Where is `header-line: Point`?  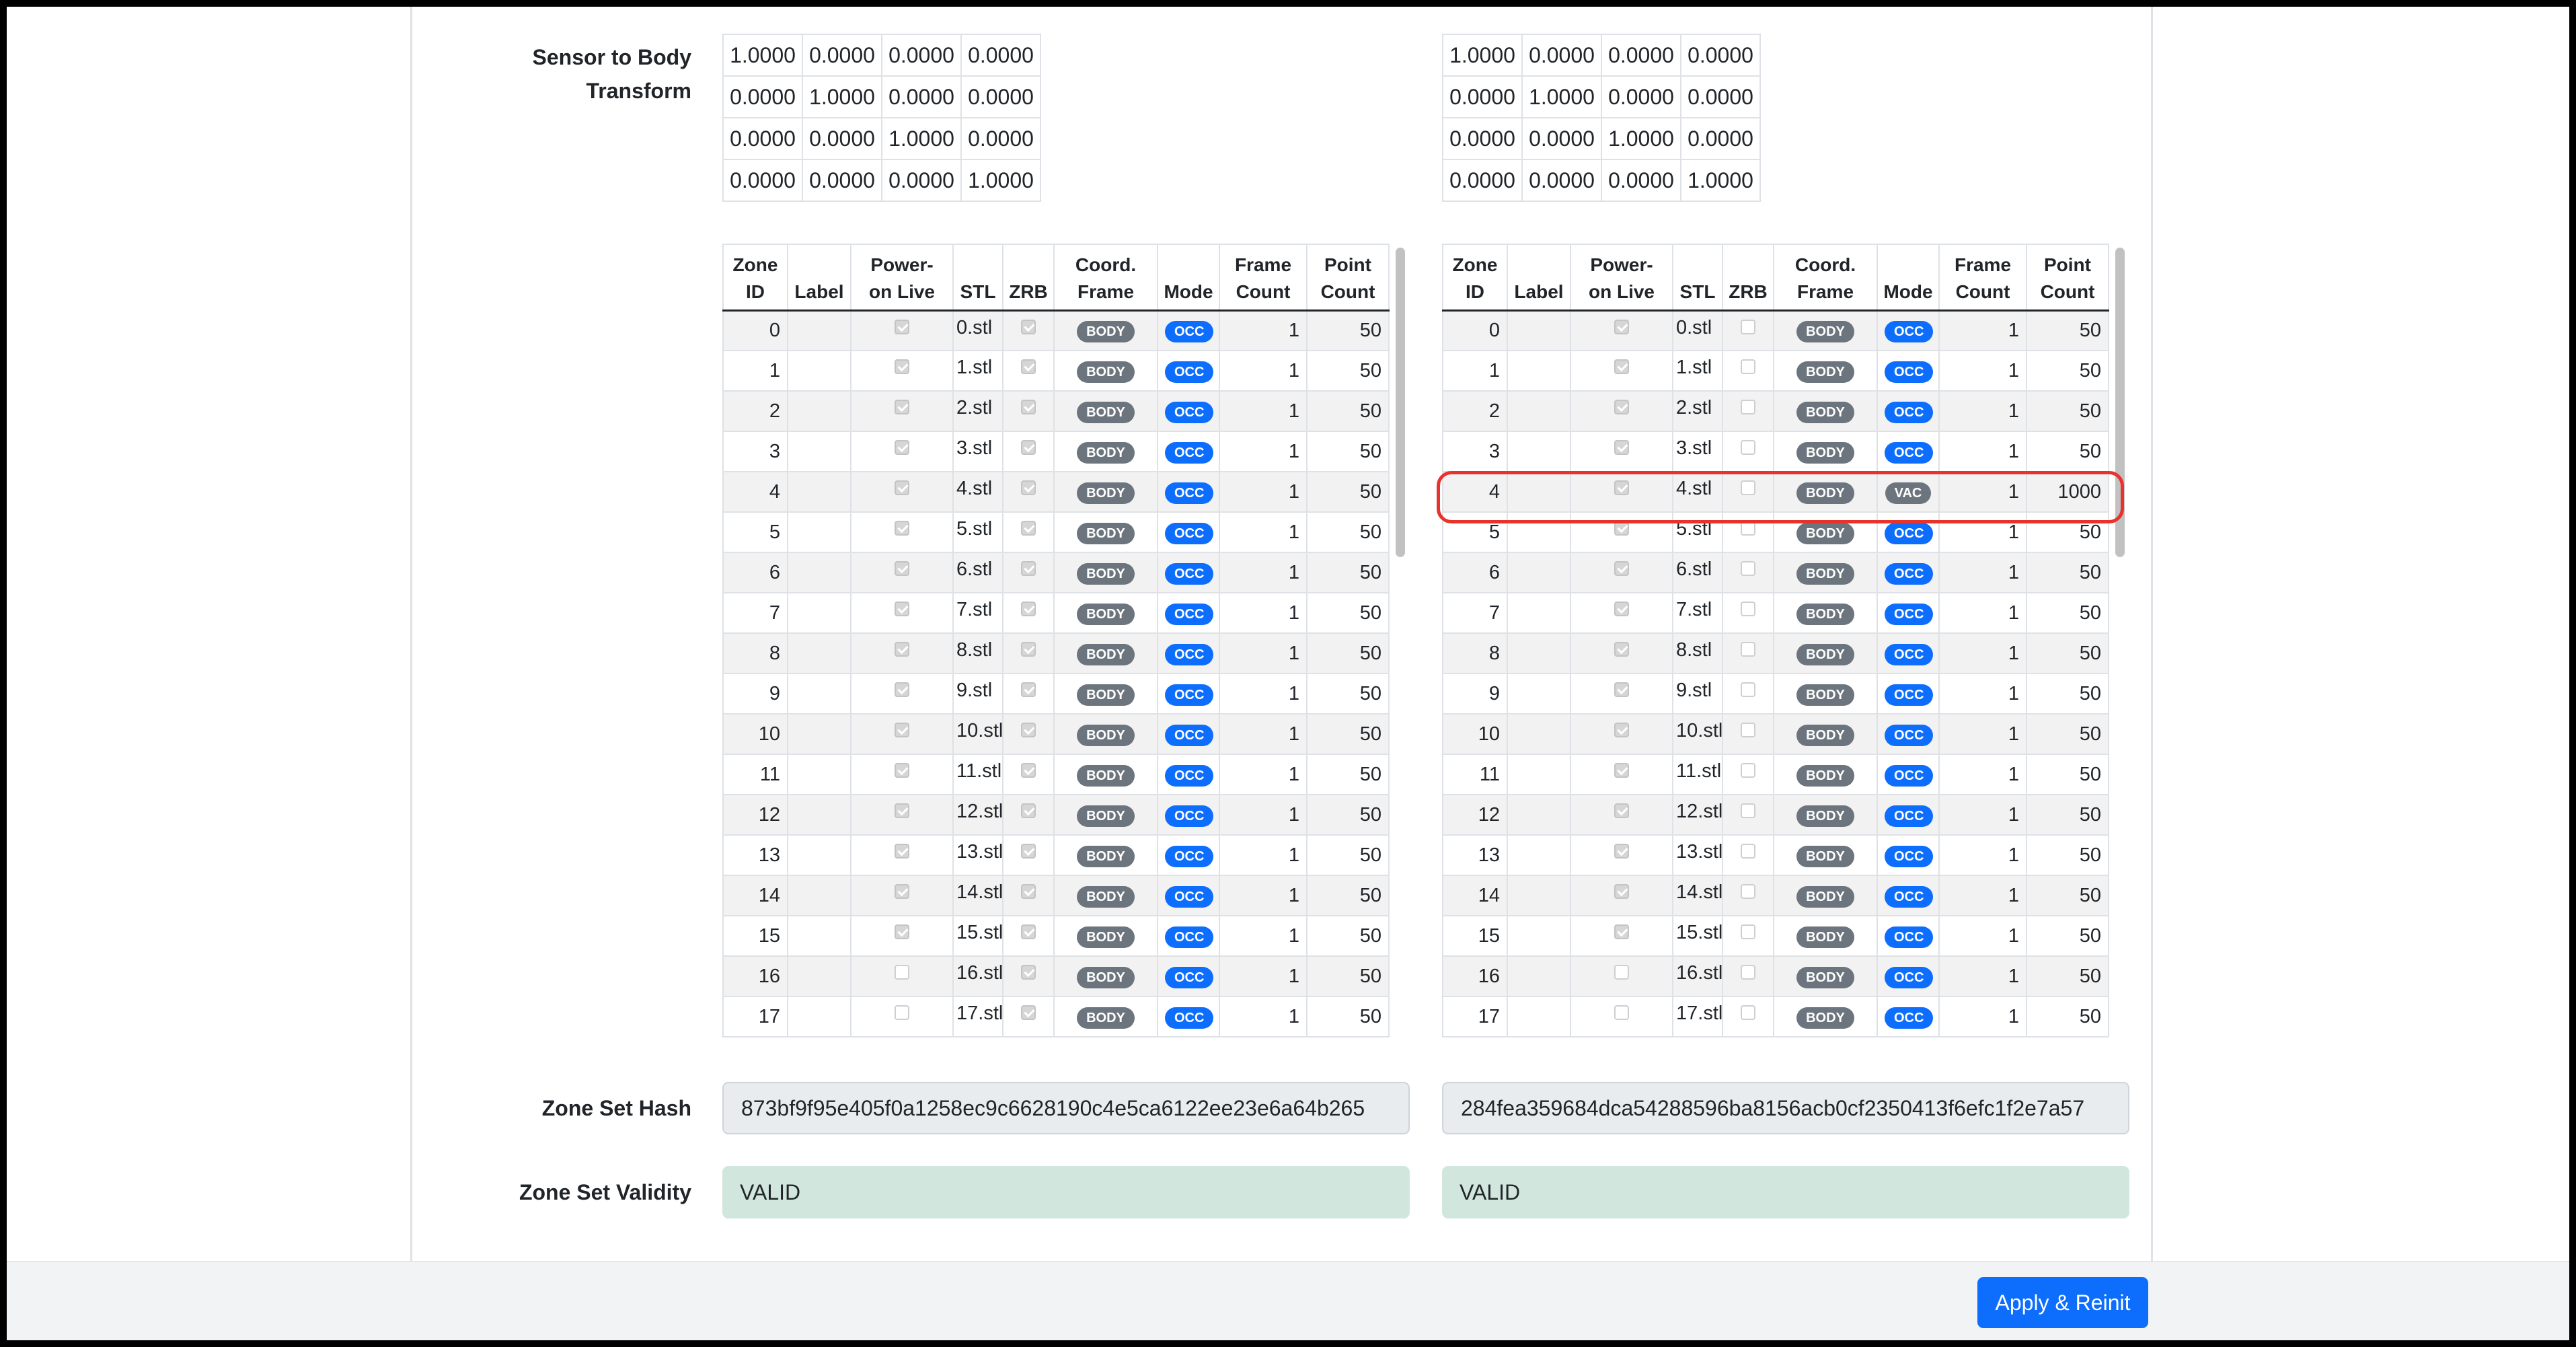 header-line: Point is located at coordinates (1347, 264).